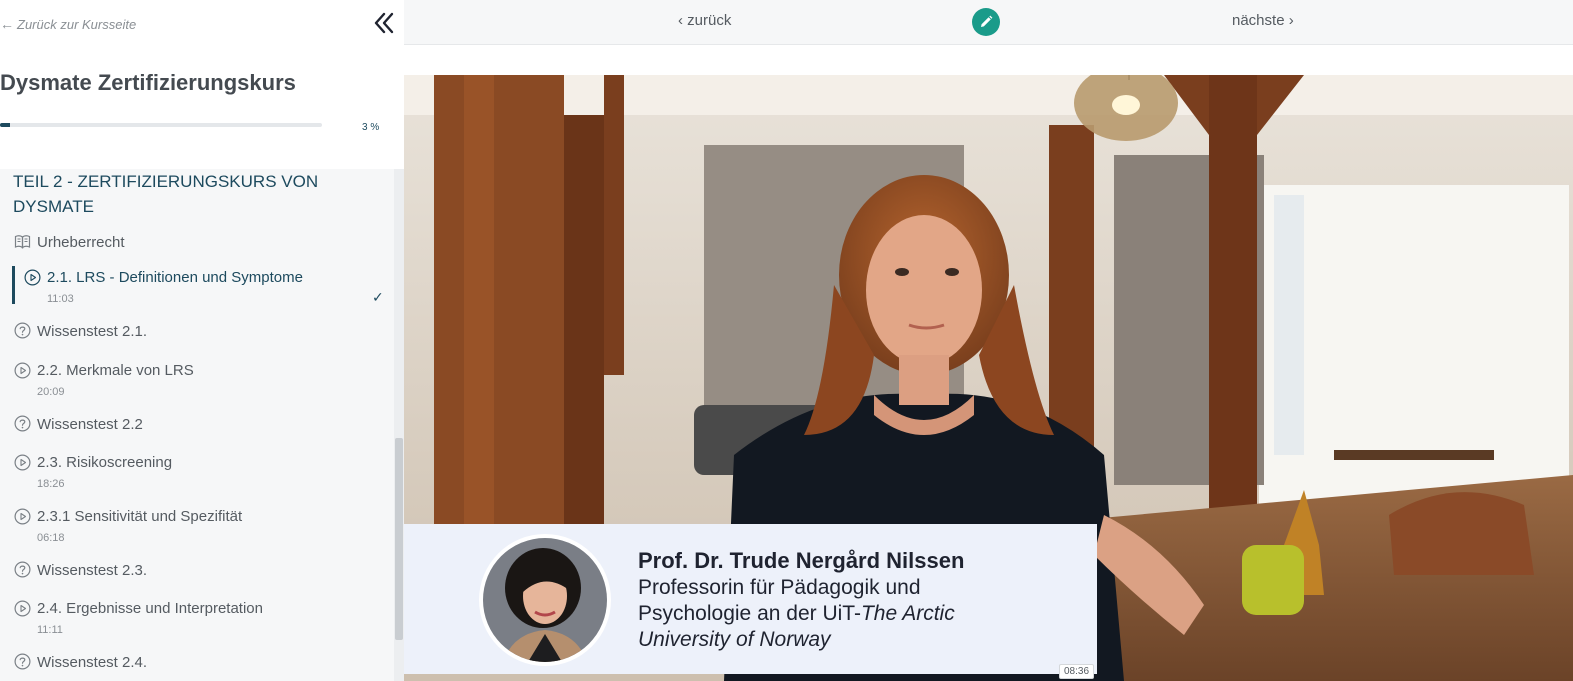 The image size is (1573, 681). What do you see at coordinates (680, 20) in the screenshot?
I see `chevron-left-icon: ‹` at bounding box center [680, 20].